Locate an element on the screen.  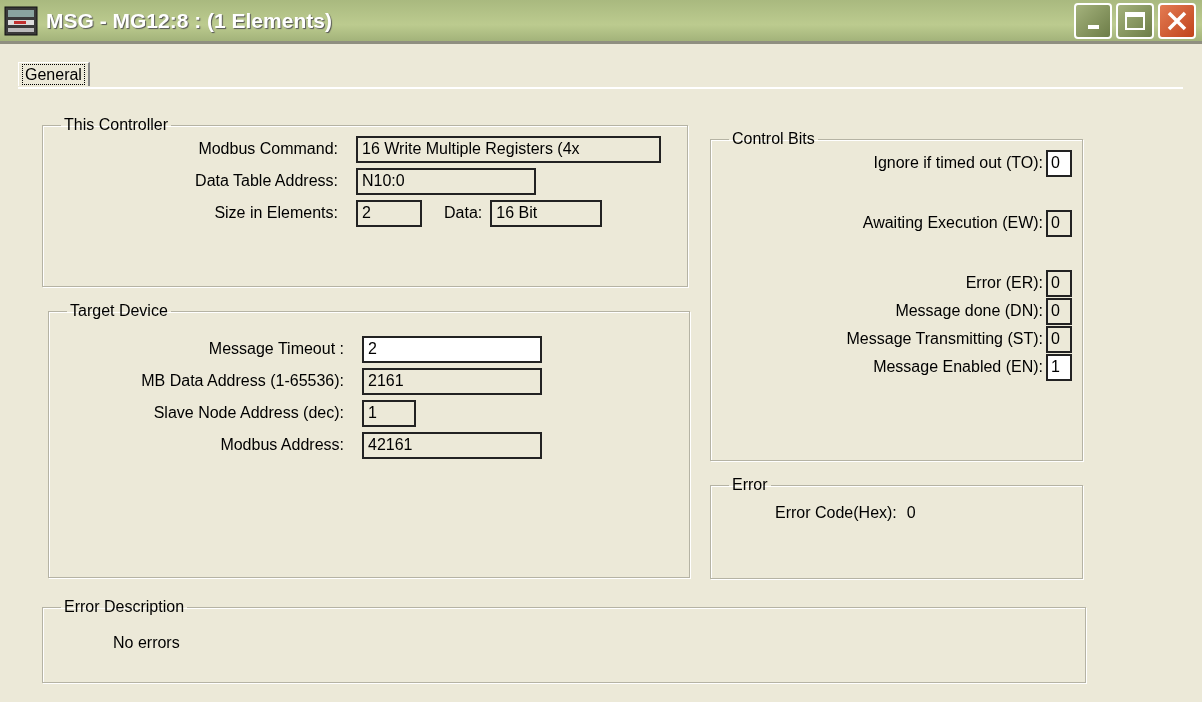
input-field: 16 Bit is located at coordinates (546, 213).